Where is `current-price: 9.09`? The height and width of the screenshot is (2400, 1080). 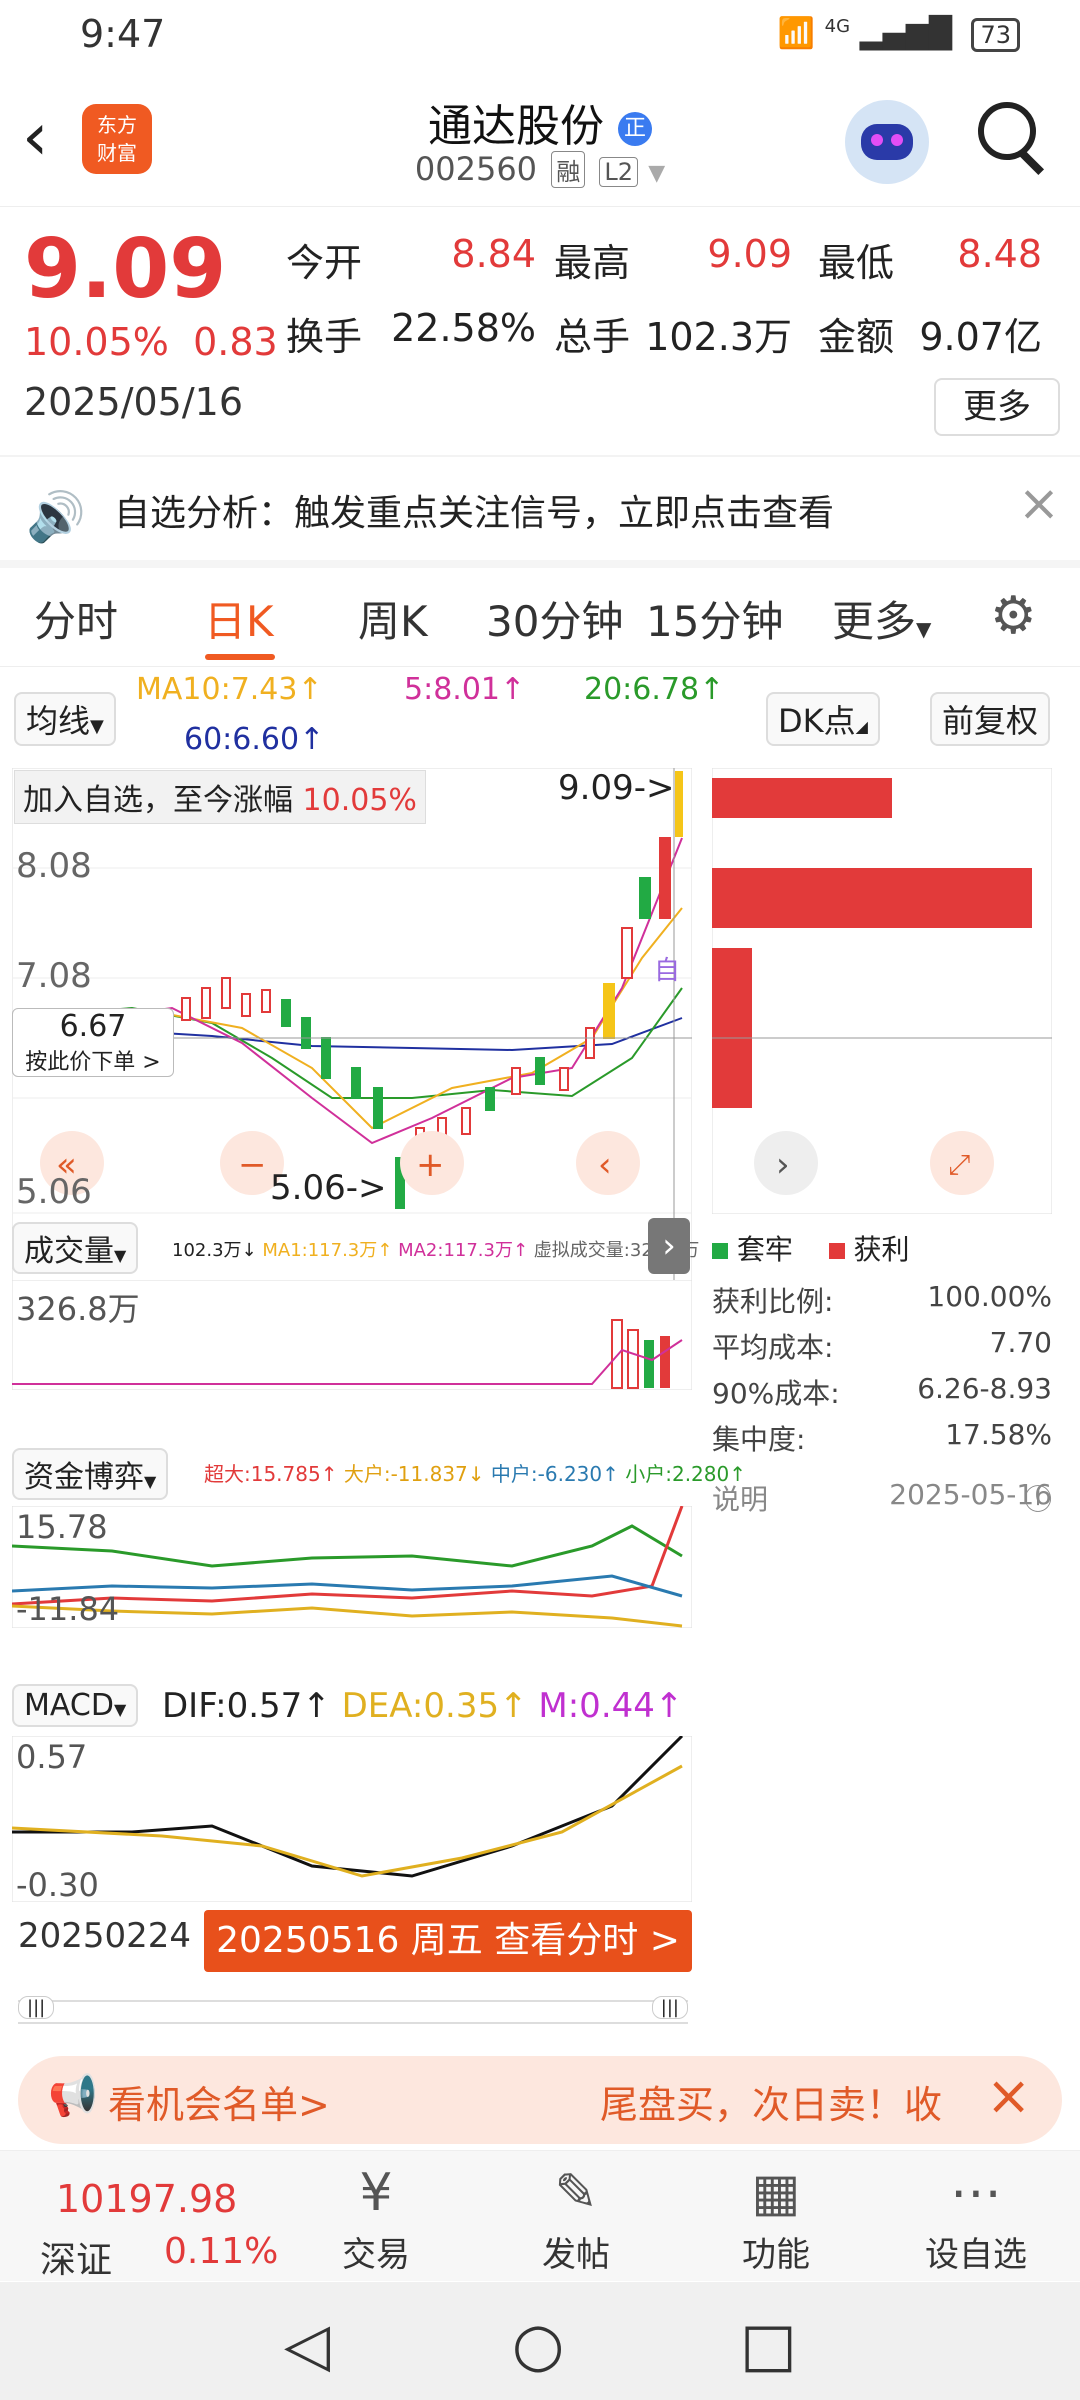
current-price: 9.09 is located at coordinates (125, 269).